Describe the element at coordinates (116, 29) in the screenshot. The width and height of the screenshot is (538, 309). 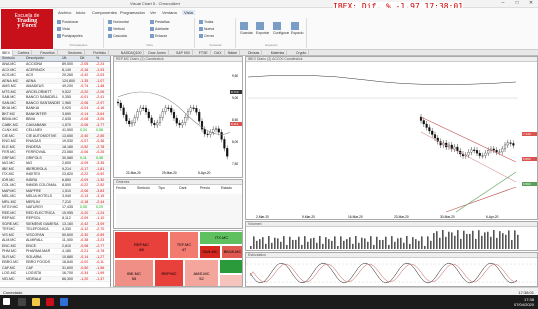
I see `ribbon-button: Vertical` at that location.